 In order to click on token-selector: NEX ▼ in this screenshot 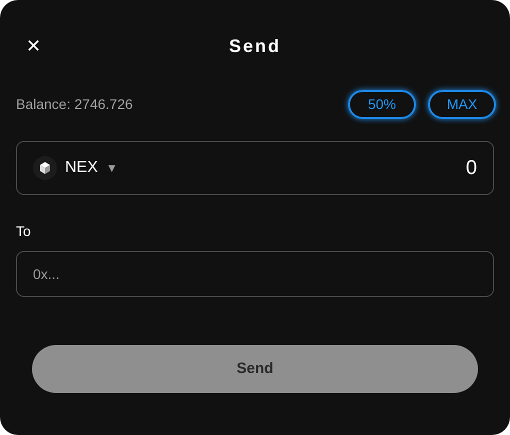, I will do `click(75, 168)`.